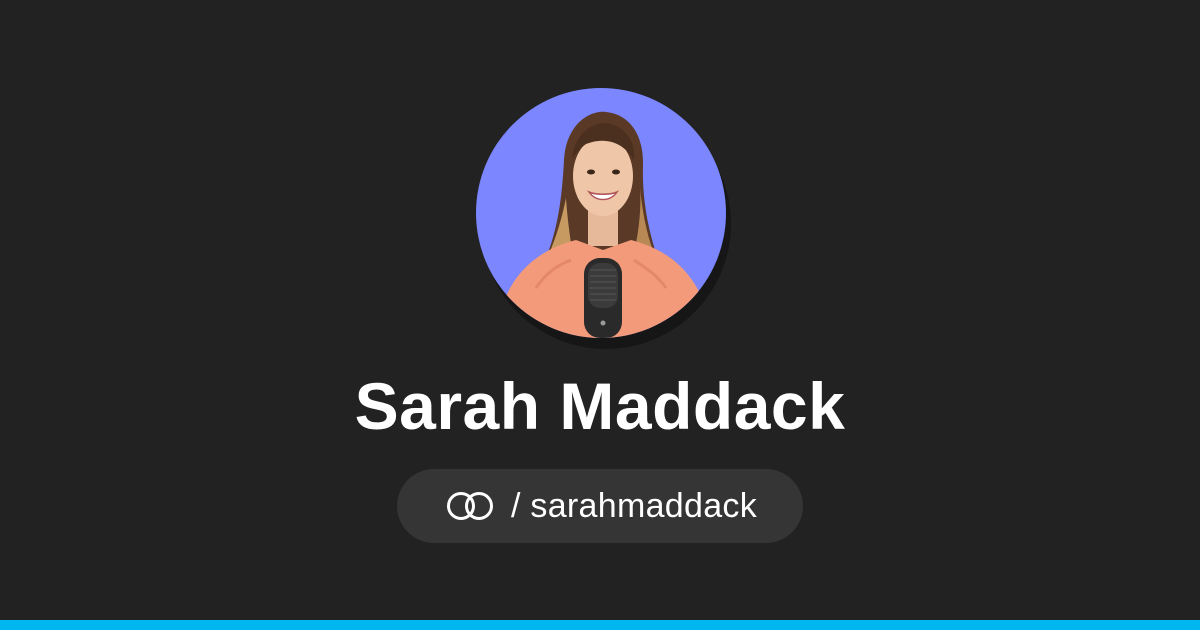 This screenshot has height=630, width=1200. Describe the element at coordinates (644, 505) in the screenshot. I see `handle-username: sarahmaddack` at that location.